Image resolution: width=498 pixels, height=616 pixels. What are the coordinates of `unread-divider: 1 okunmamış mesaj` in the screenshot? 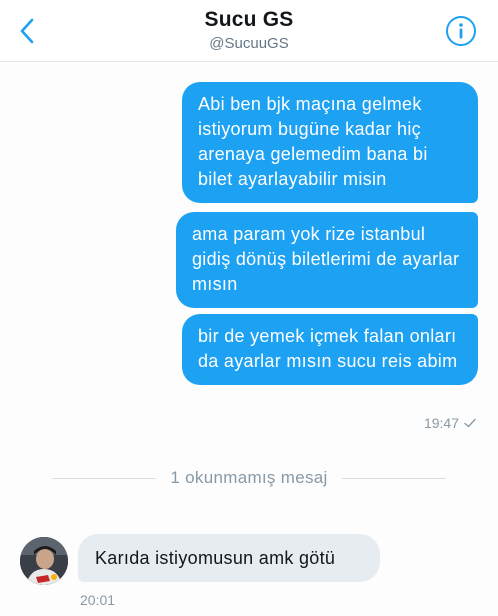 It's located at (249, 478).